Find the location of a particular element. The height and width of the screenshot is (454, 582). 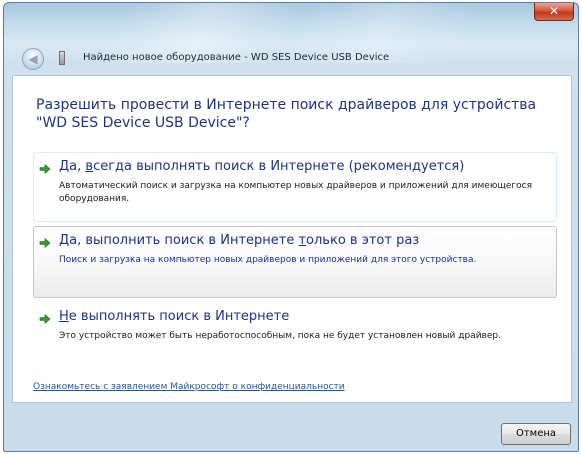

close-icon: ✕ is located at coordinates (554, 11).